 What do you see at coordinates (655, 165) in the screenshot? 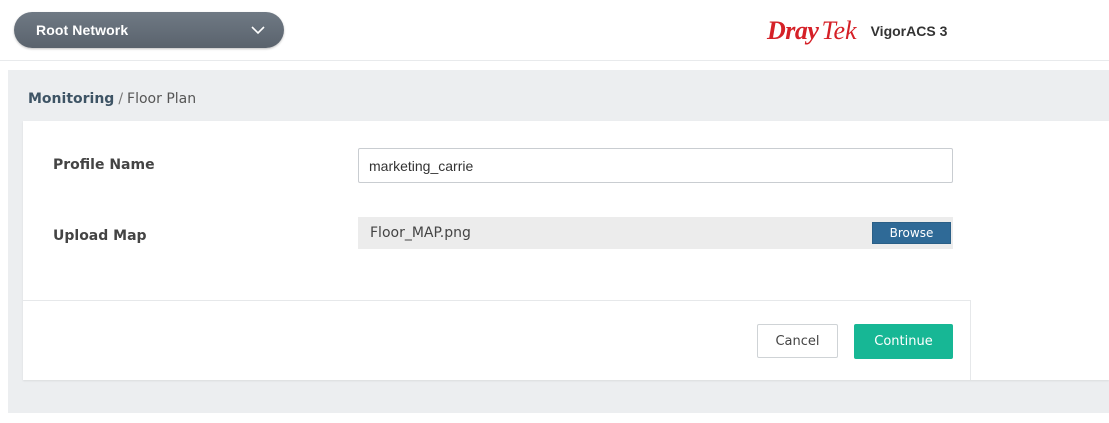
I see `profile-name-input` at bounding box center [655, 165].